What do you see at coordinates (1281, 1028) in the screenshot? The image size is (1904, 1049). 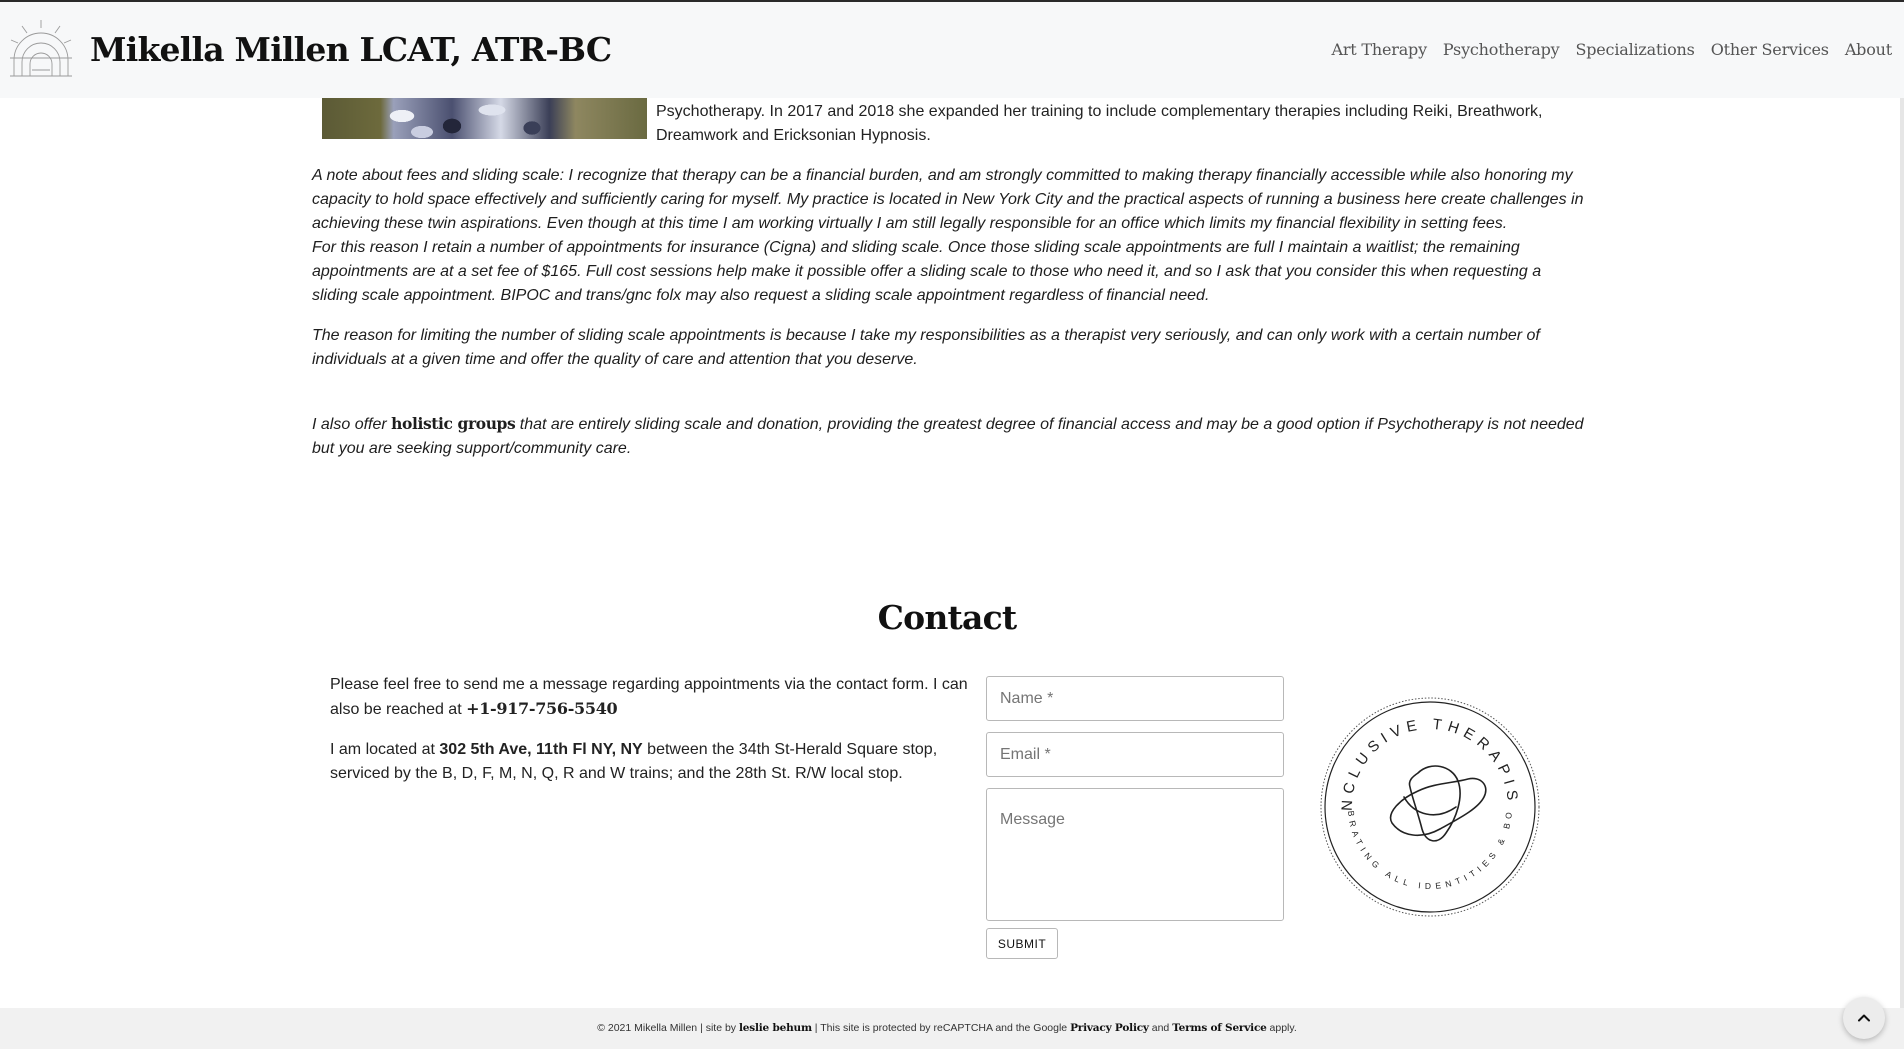 I see `footer-apply: apply.` at bounding box center [1281, 1028].